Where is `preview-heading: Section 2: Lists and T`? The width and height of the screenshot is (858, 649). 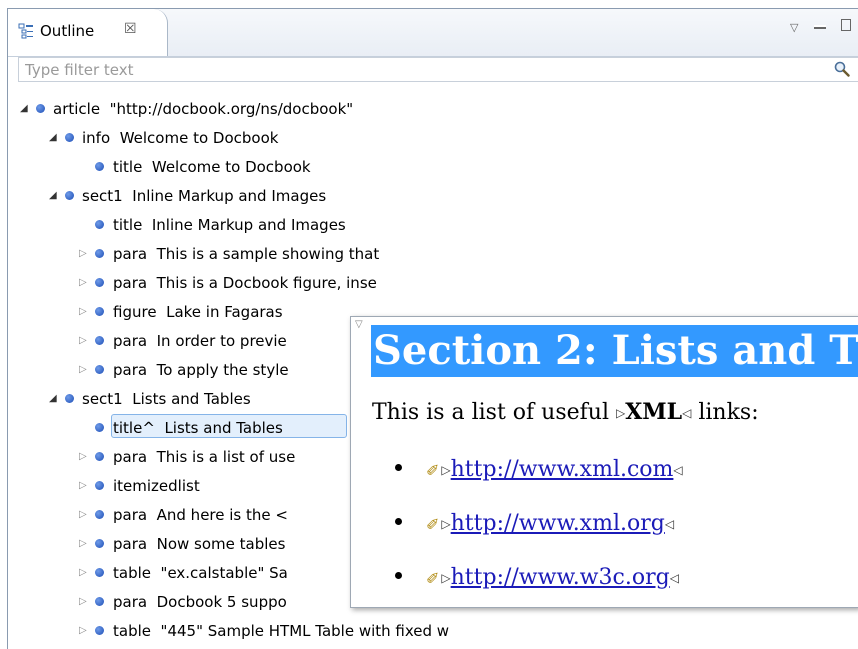
preview-heading: Section 2: Lists and T is located at coordinates (614, 351).